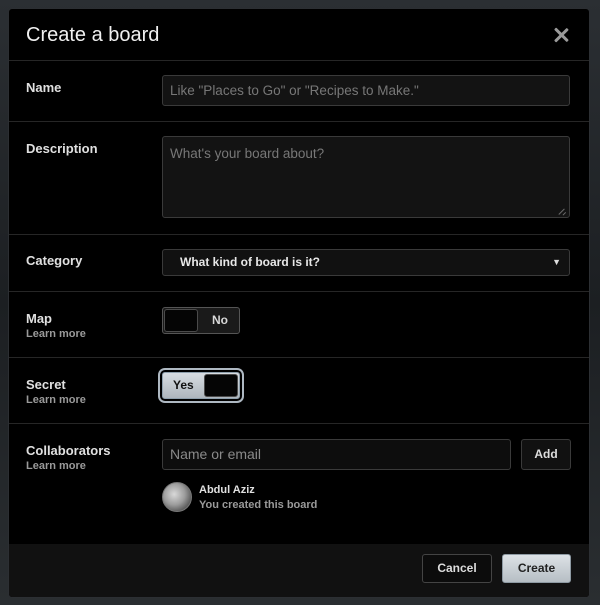  Describe the element at coordinates (201, 320) in the screenshot. I see `map-toggle: No` at that location.